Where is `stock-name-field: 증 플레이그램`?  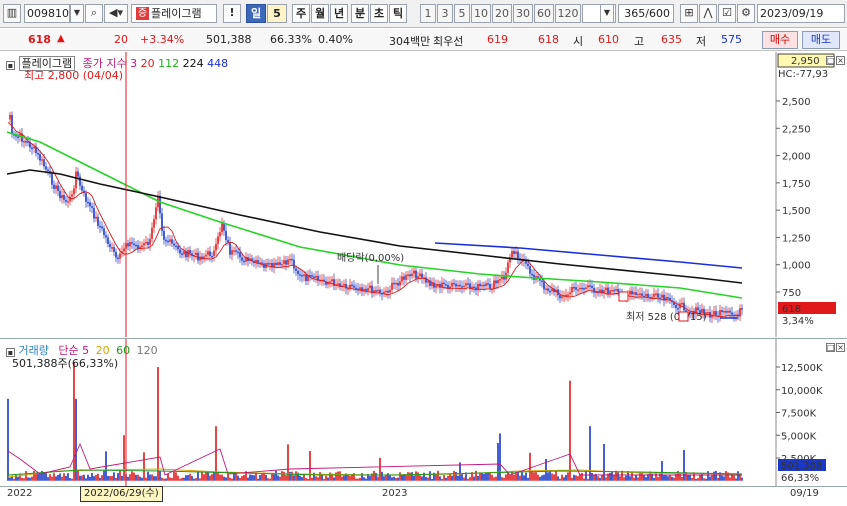
stock-name-field: 증 플레이그램 is located at coordinates (174, 13).